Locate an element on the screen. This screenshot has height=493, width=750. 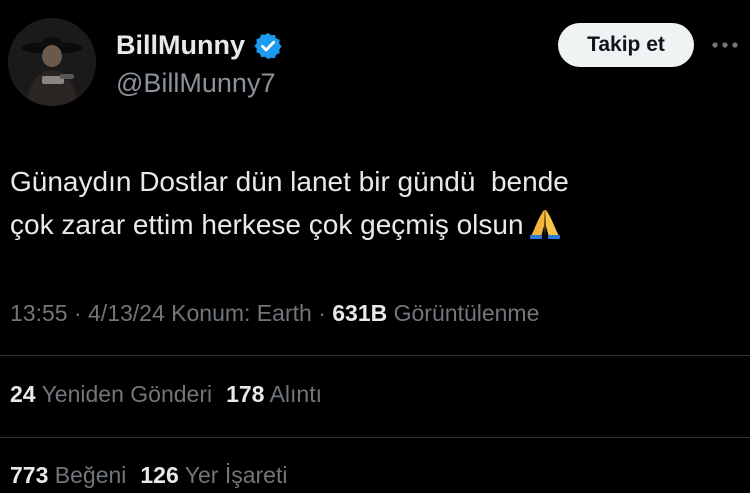
bookmarks-label: Yer İşareti is located at coordinates (236, 475).